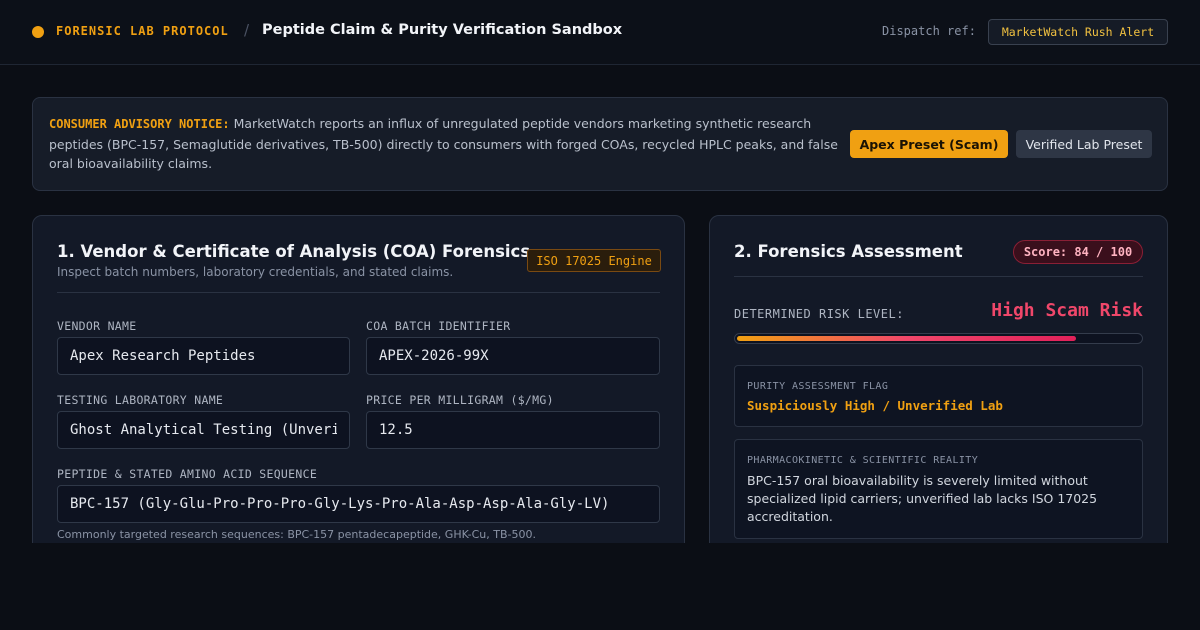 The image size is (1200, 630). Describe the element at coordinates (358, 504) in the screenshot. I see `sequence-input` at that location.